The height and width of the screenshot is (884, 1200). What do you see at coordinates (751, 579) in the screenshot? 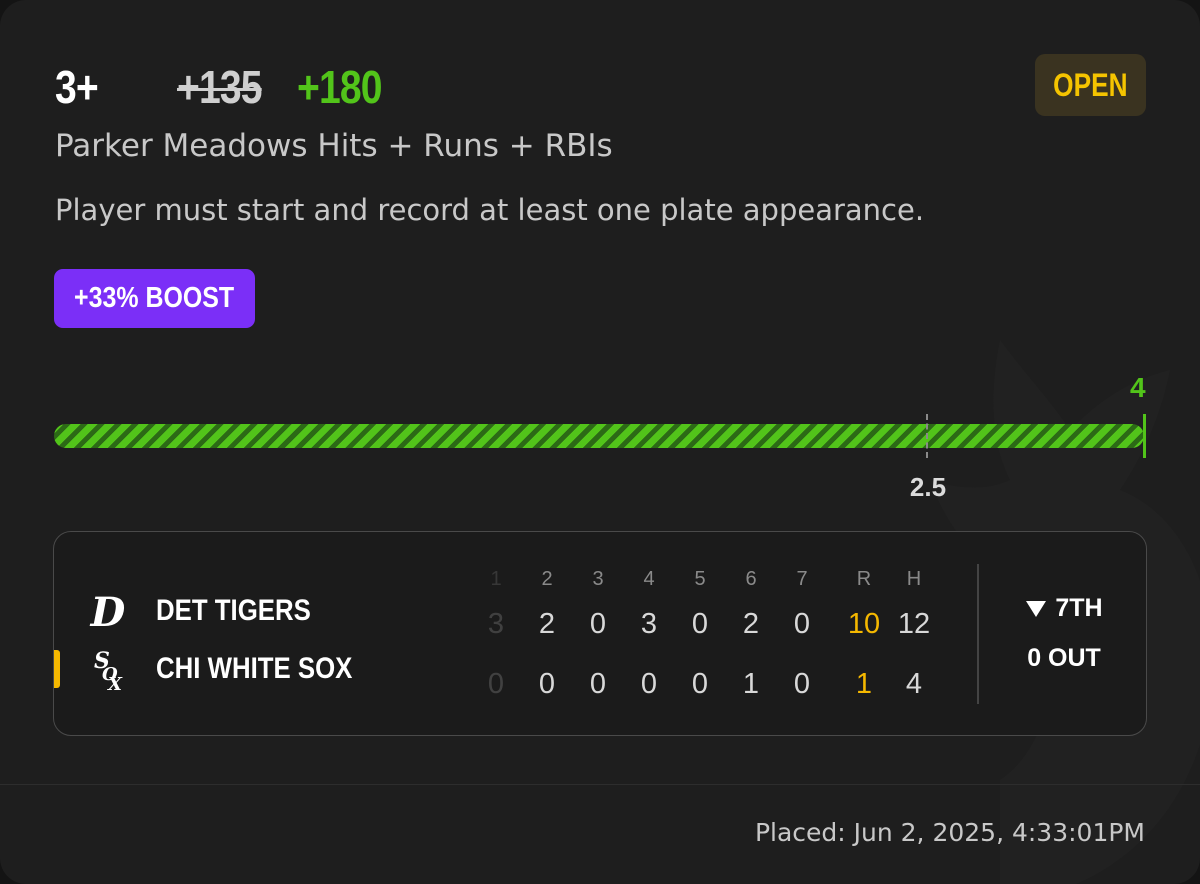
I see `inning-header: 6` at bounding box center [751, 579].